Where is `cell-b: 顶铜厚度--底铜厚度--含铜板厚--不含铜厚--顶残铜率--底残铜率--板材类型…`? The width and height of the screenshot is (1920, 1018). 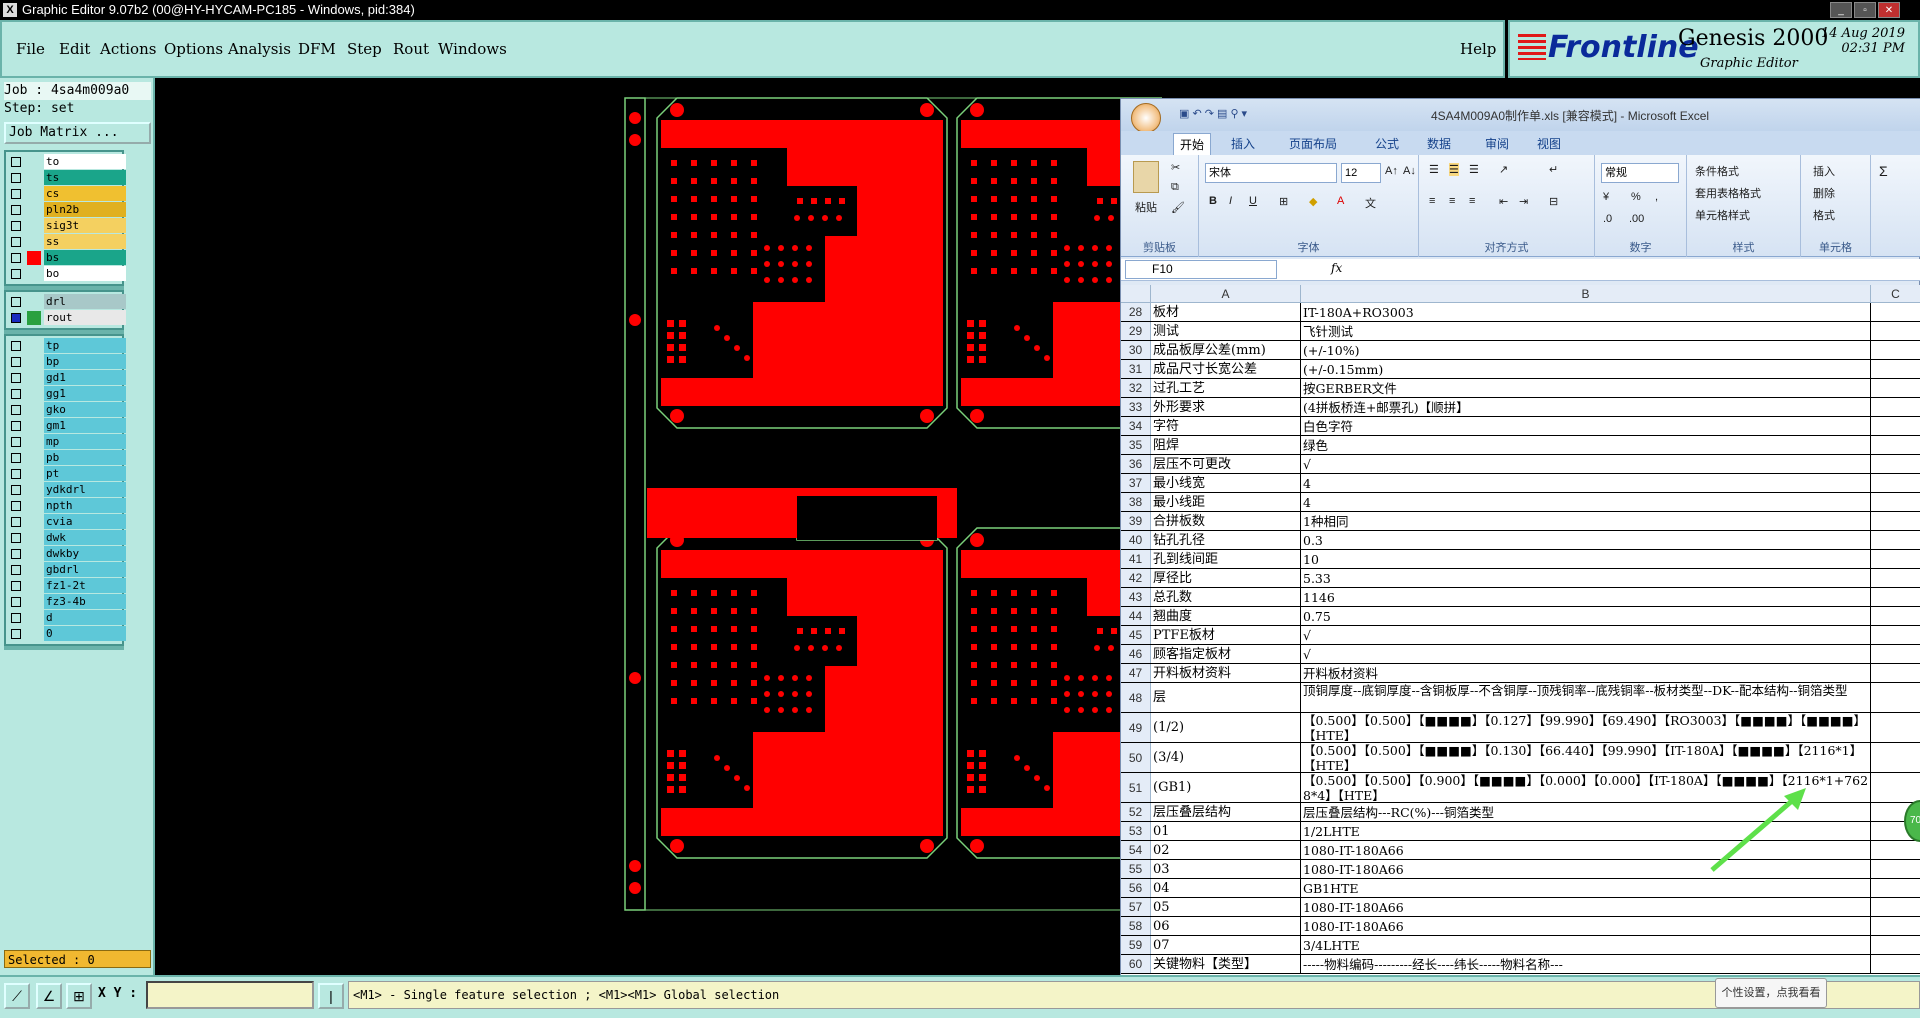
cell-b: 顶铜厚度--底铜厚度--含铜板厚--不含铜厚--顶残铜率--底残铜率--板材类型… is located at coordinates (1586, 697).